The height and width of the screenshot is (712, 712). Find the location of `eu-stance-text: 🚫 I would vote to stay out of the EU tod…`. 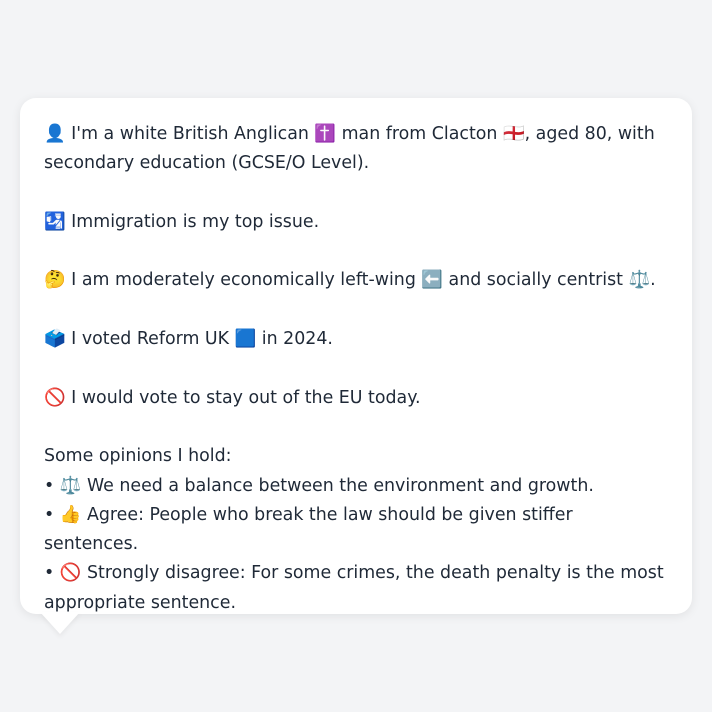

eu-stance-text: 🚫 I would vote to stay out of the EU tod… is located at coordinates (232, 397).